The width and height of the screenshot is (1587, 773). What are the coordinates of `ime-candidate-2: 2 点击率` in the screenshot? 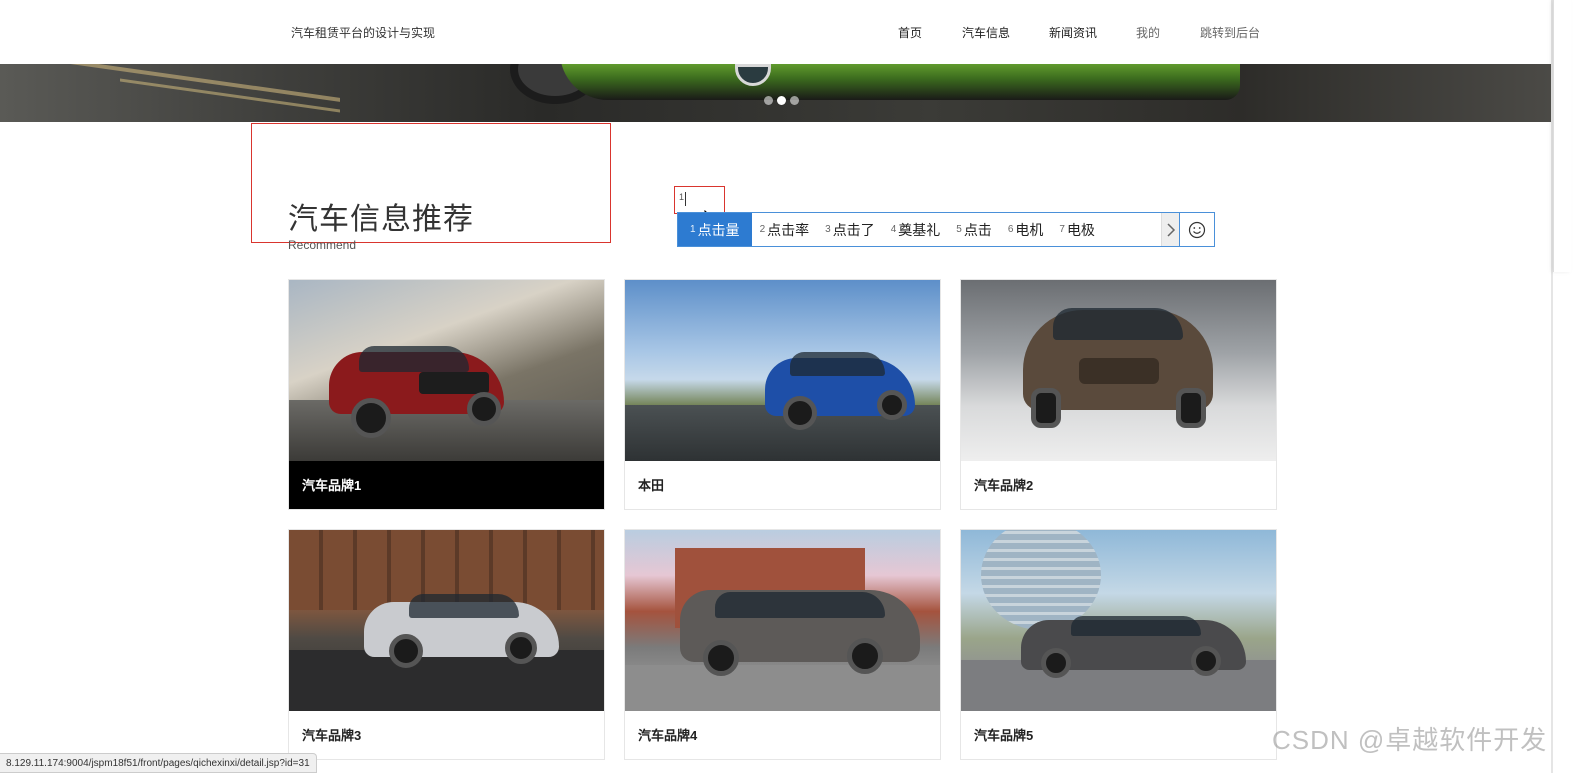 It's located at (785, 229).